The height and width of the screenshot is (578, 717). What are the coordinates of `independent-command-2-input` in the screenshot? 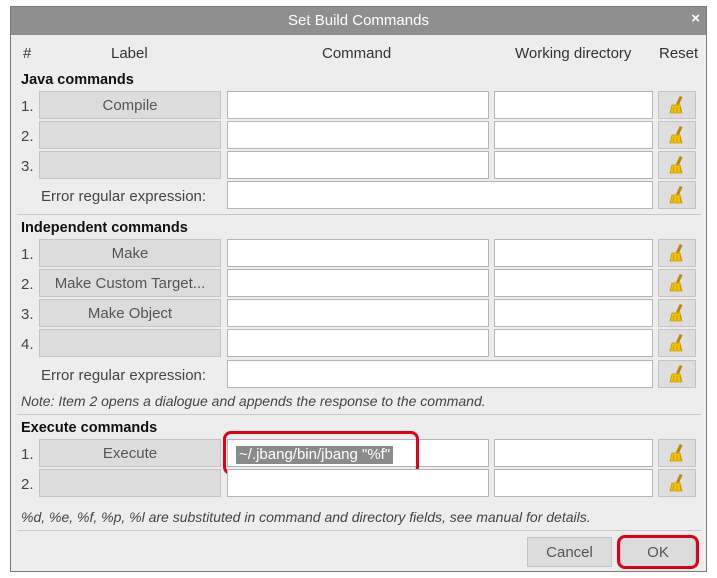 It's located at (358, 283).